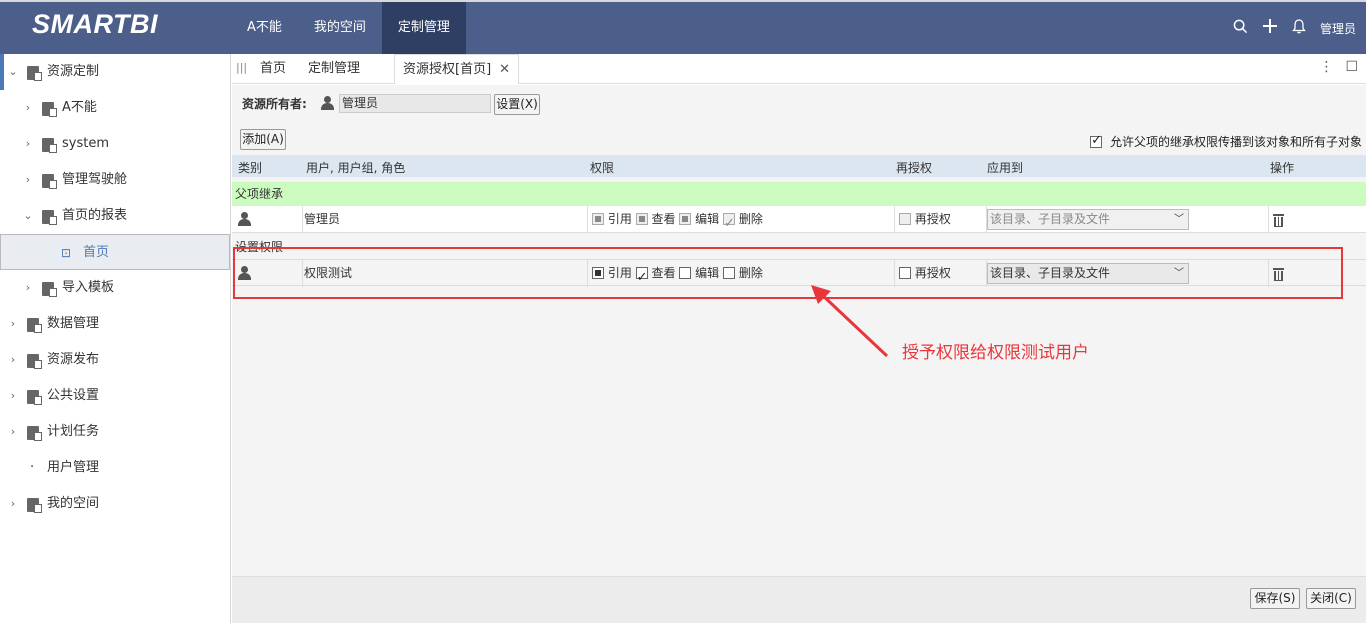  What do you see at coordinates (1275, 598) in the screenshot?
I see `save-button: 保存(S)` at bounding box center [1275, 598].